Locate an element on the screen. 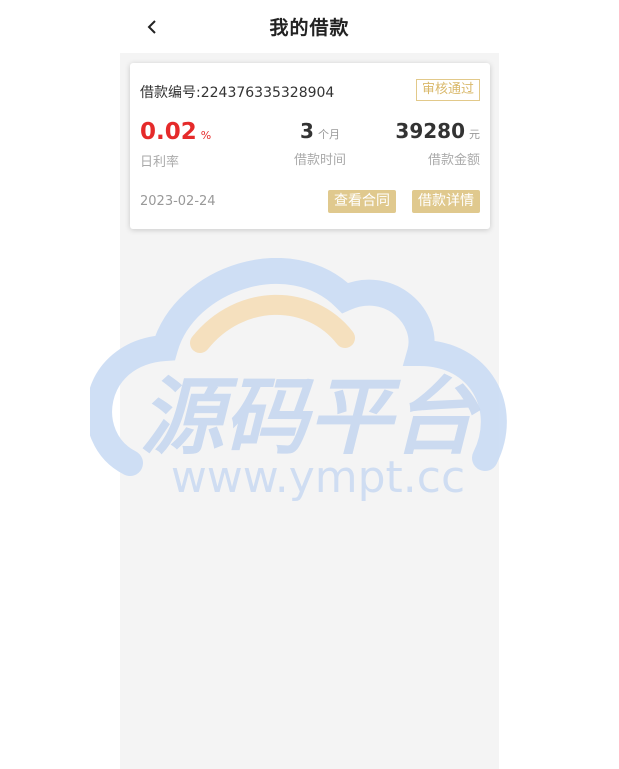 The image size is (619, 769). loan-amount: 39280 元 借款金额 is located at coordinates (437, 143).